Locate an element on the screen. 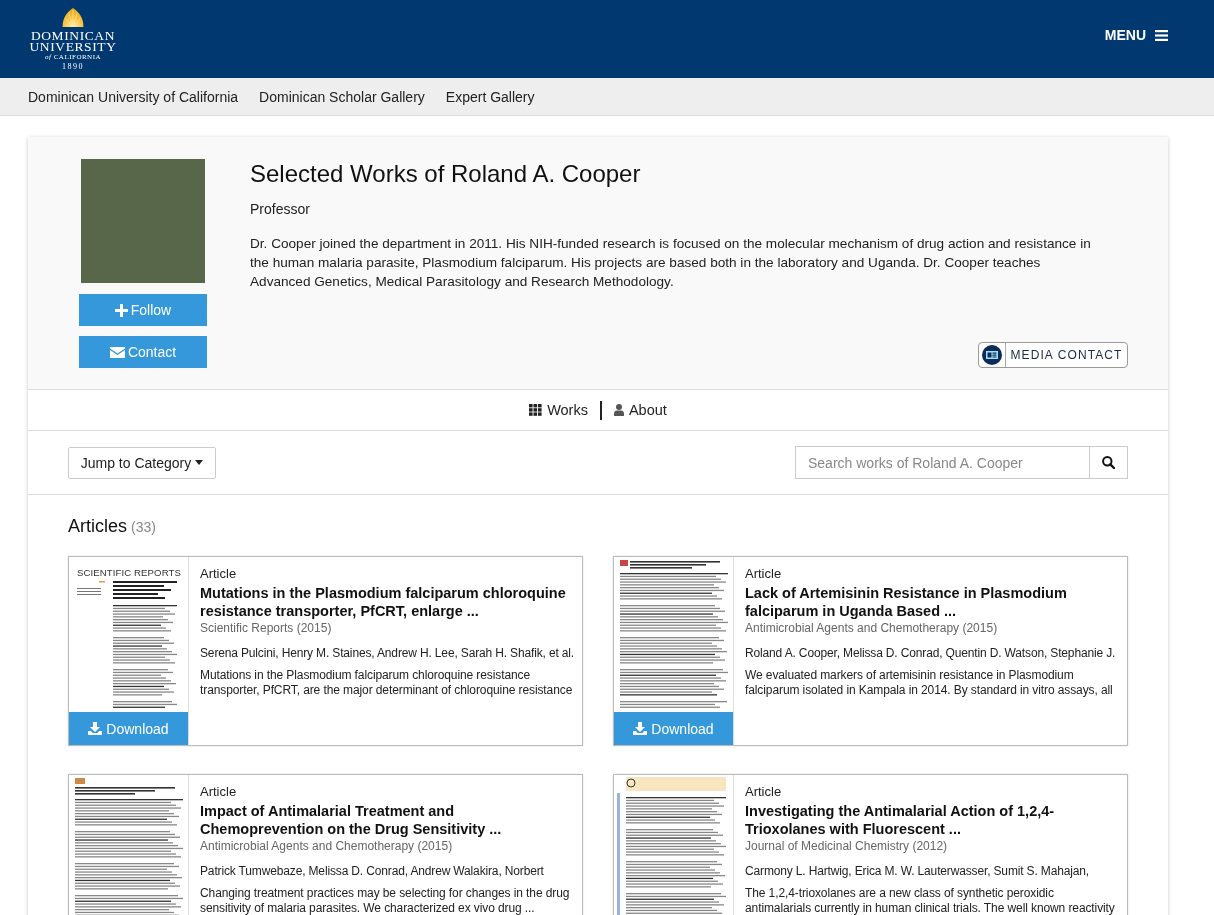 The image size is (1214, 915). menu-icon is located at coordinates (1161, 35).